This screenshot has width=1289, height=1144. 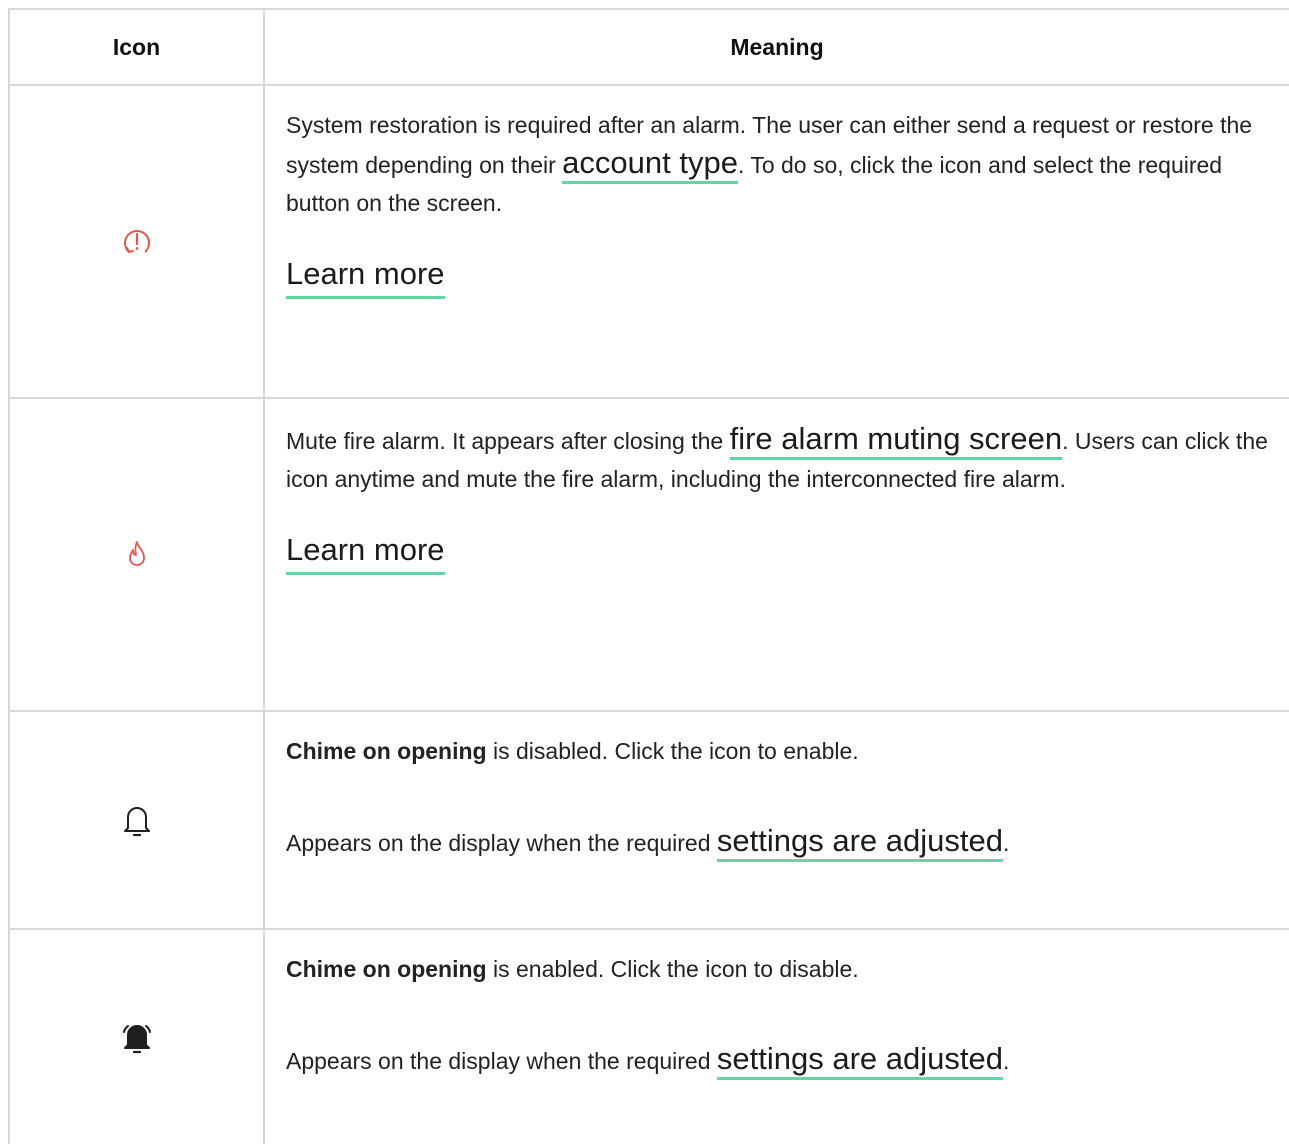 I want to click on column-divider, so click(x=264, y=576).